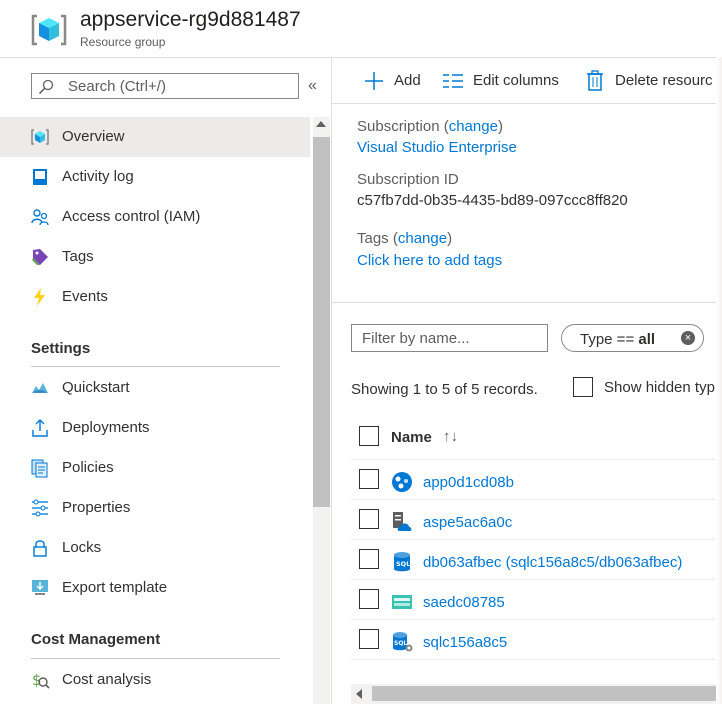 This screenshot has height=704, width=722. I want to click on sidebar-item-access-control: Access control (IAM), so click(155, 217).